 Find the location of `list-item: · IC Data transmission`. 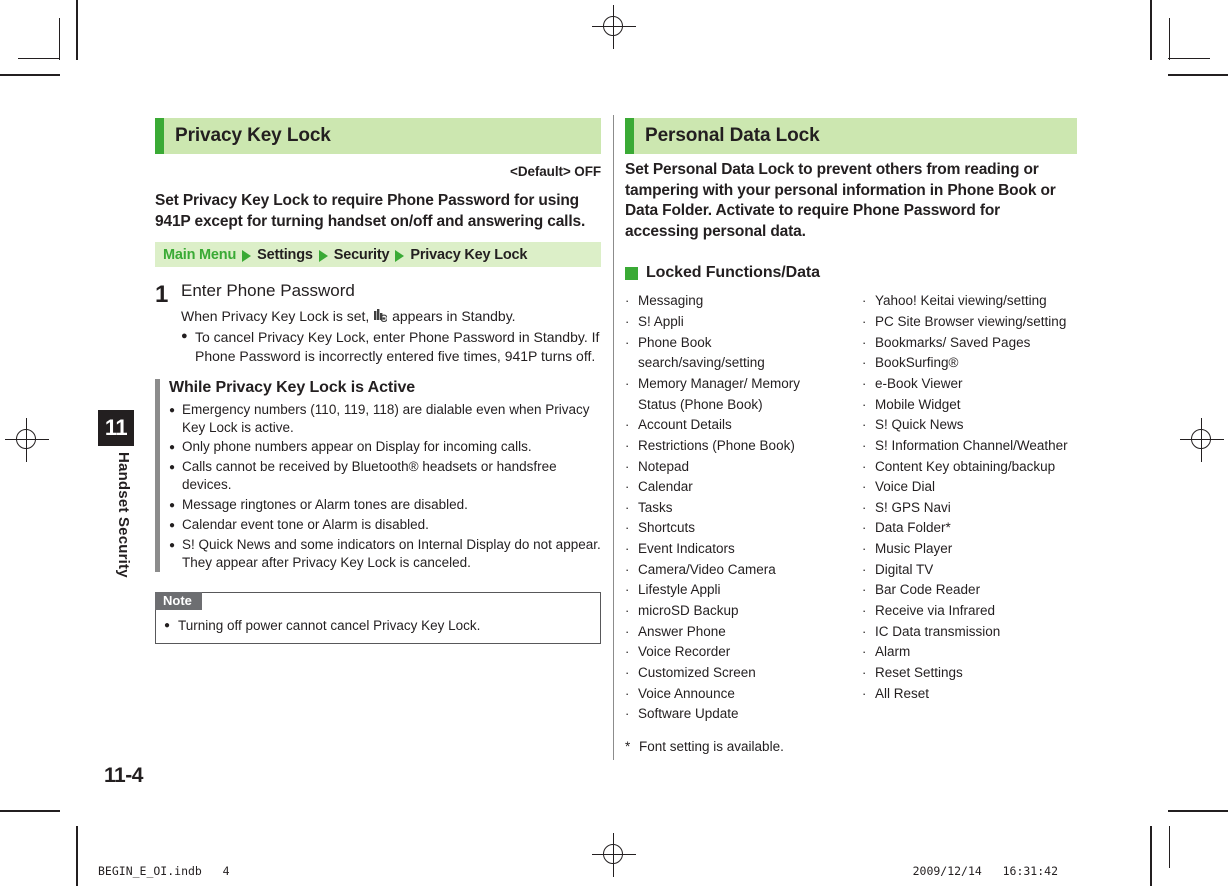

list-item: · IC Data transmission is located at coordinates (969, 632).